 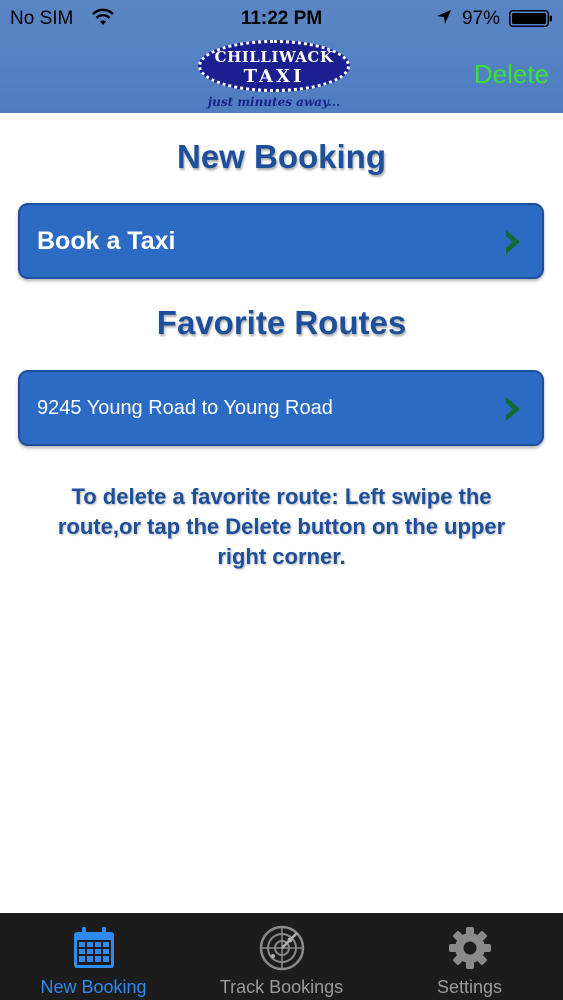 I want to click on tab-label-new-booking: New Booking, so click(x=93, y=987).